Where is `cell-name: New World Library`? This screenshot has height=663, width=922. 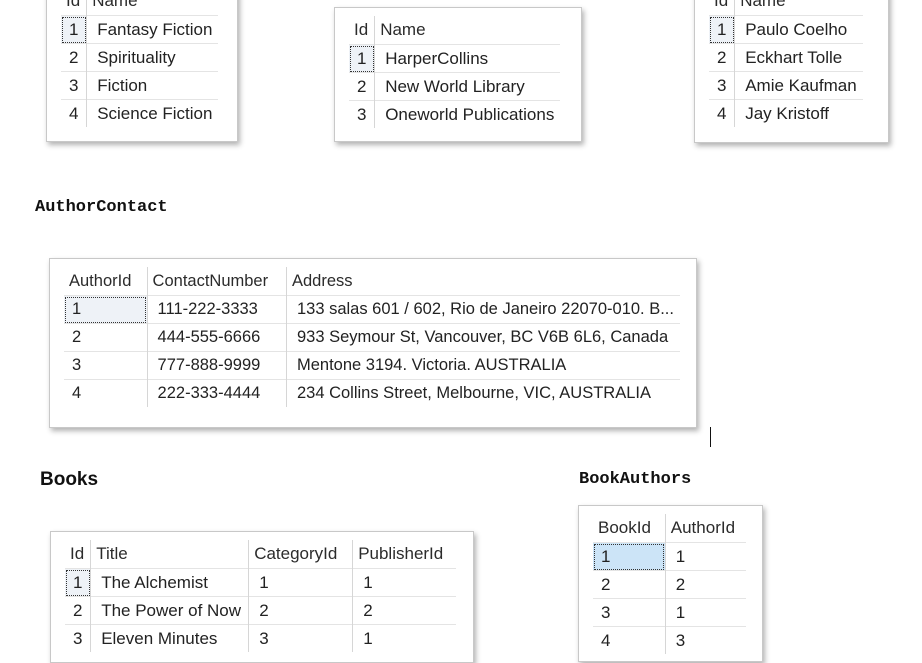 cell-name: New World Library is located at coordinates (467, 86).